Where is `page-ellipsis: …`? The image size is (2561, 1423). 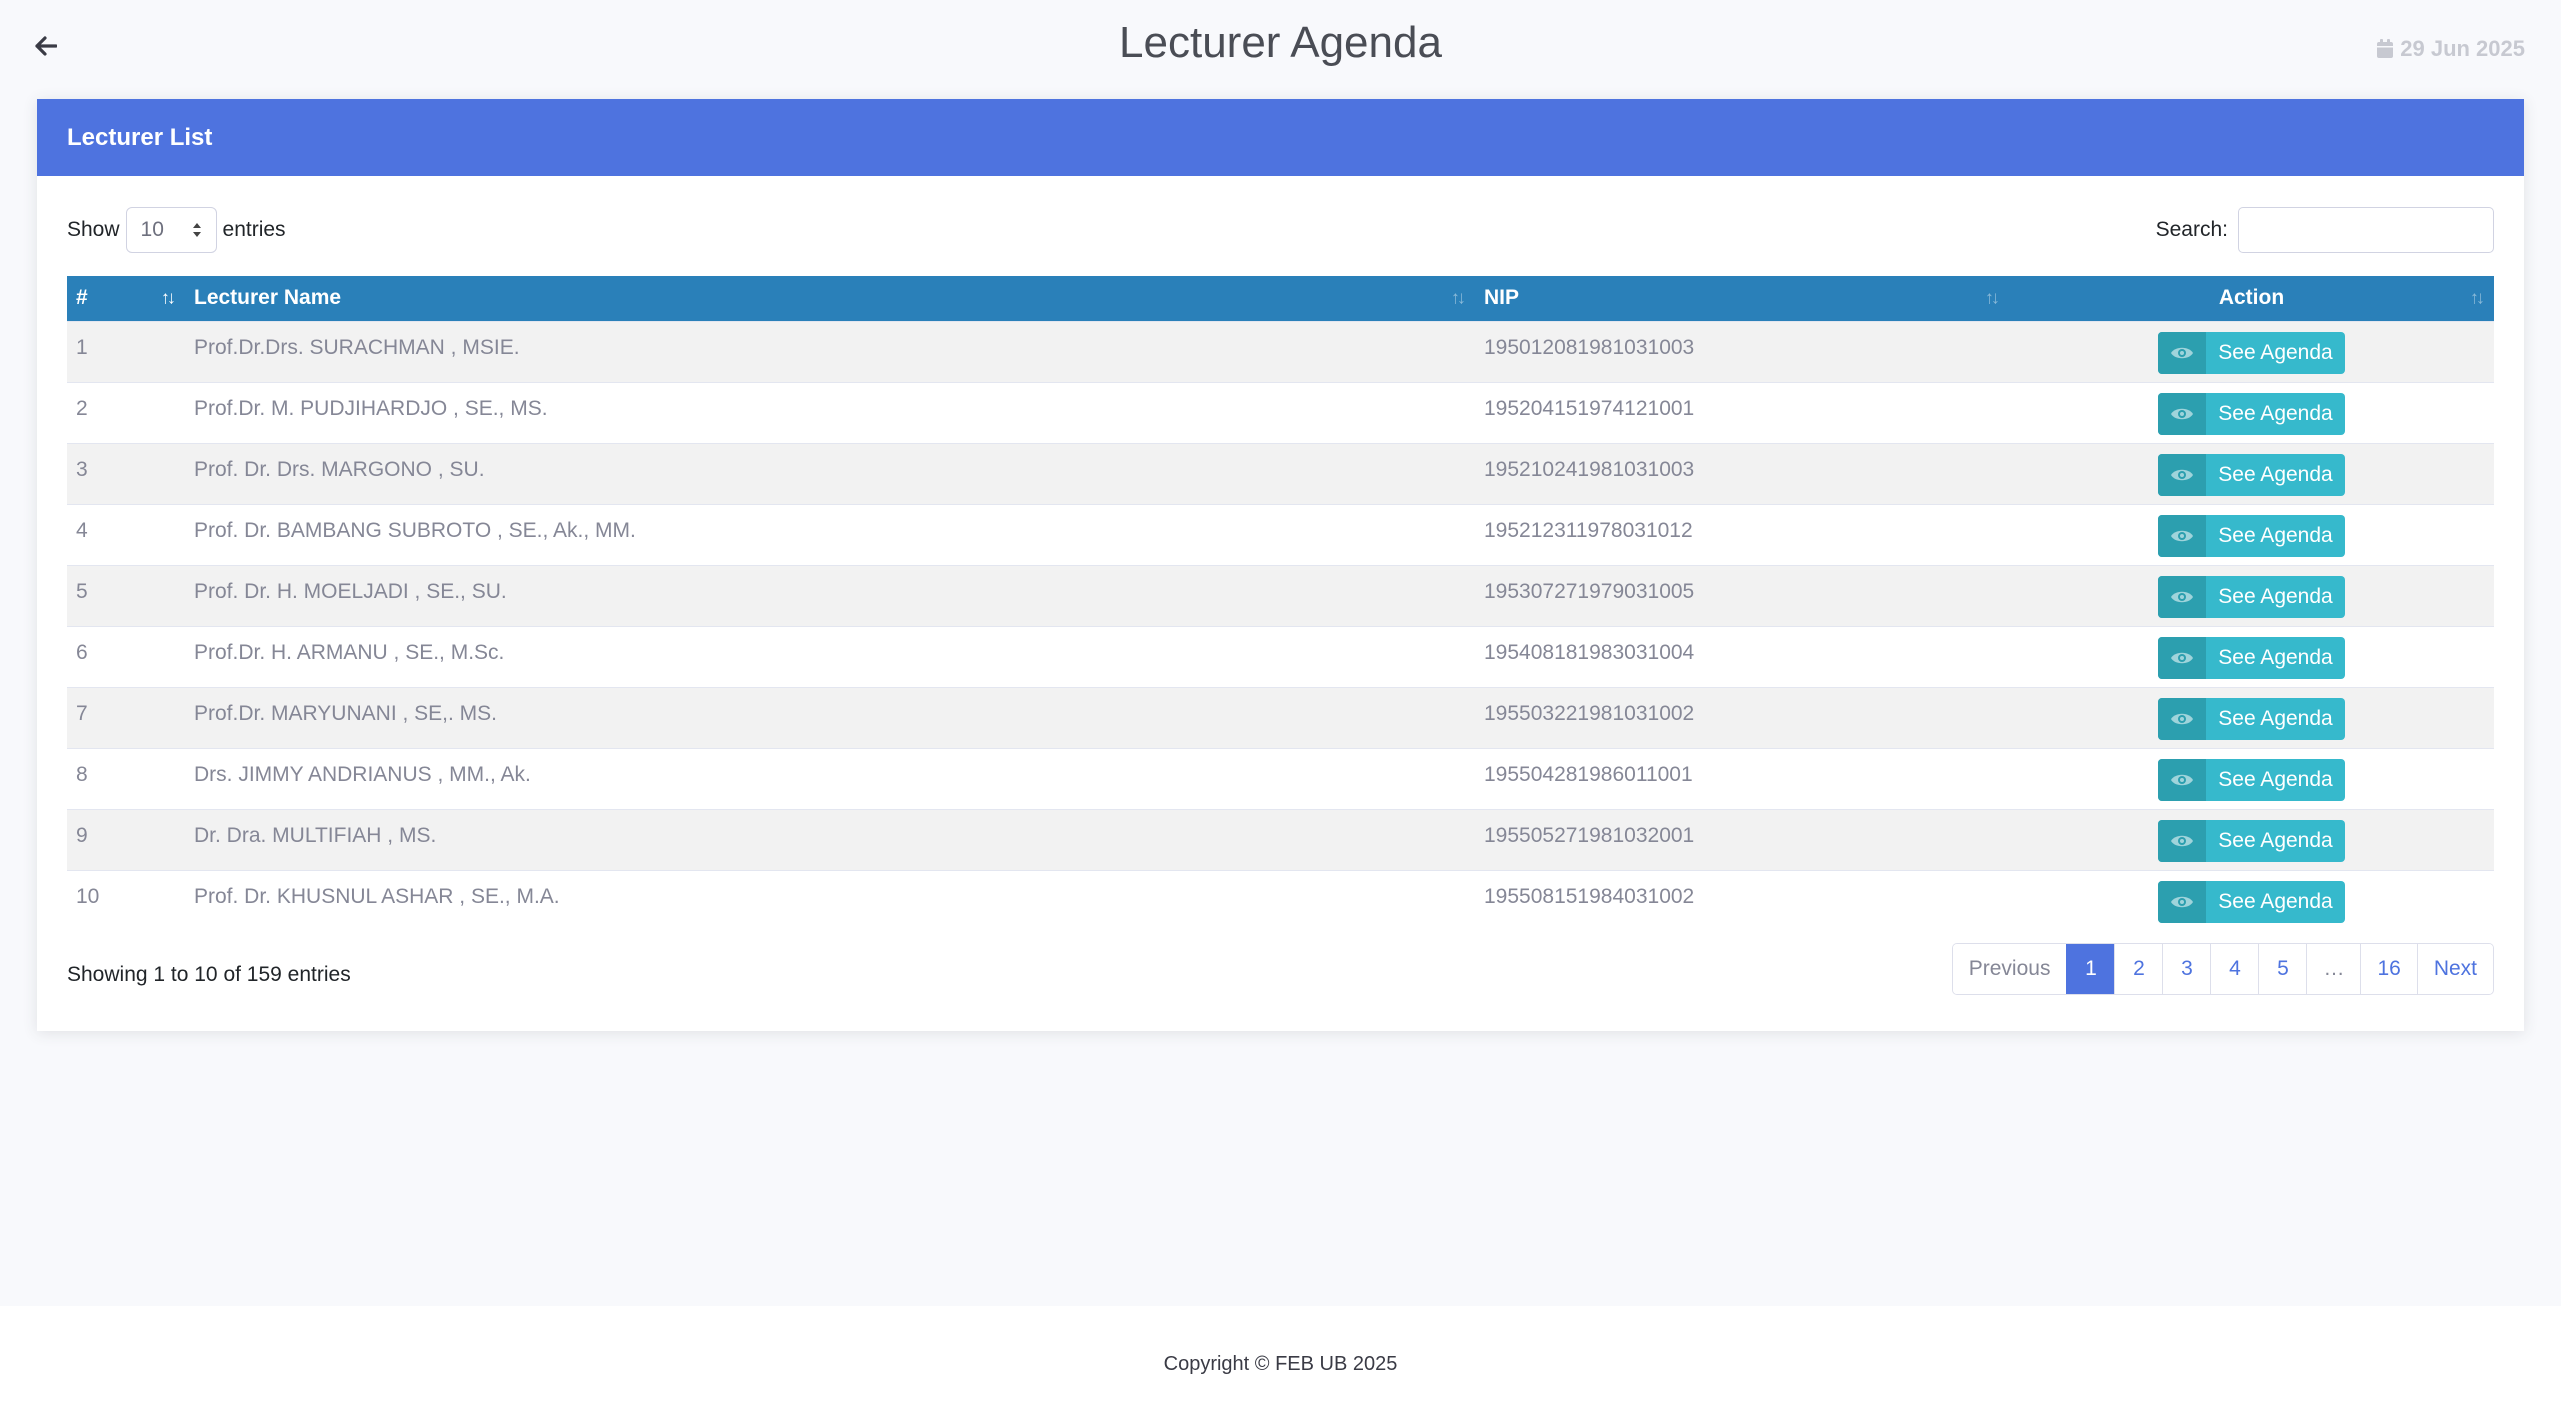 page-ellipsis: … is located at coordinates (2333, 969).